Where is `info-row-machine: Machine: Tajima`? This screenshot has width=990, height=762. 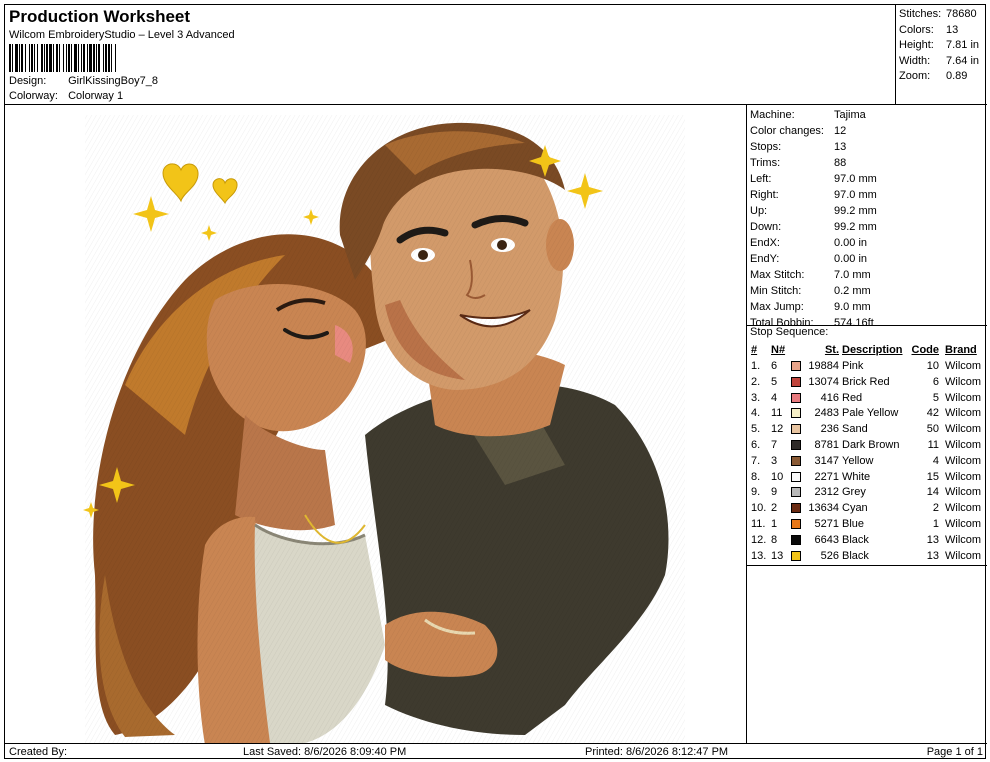 info-row-machine: Machine: Tajima is located at coordinates (808, 115).